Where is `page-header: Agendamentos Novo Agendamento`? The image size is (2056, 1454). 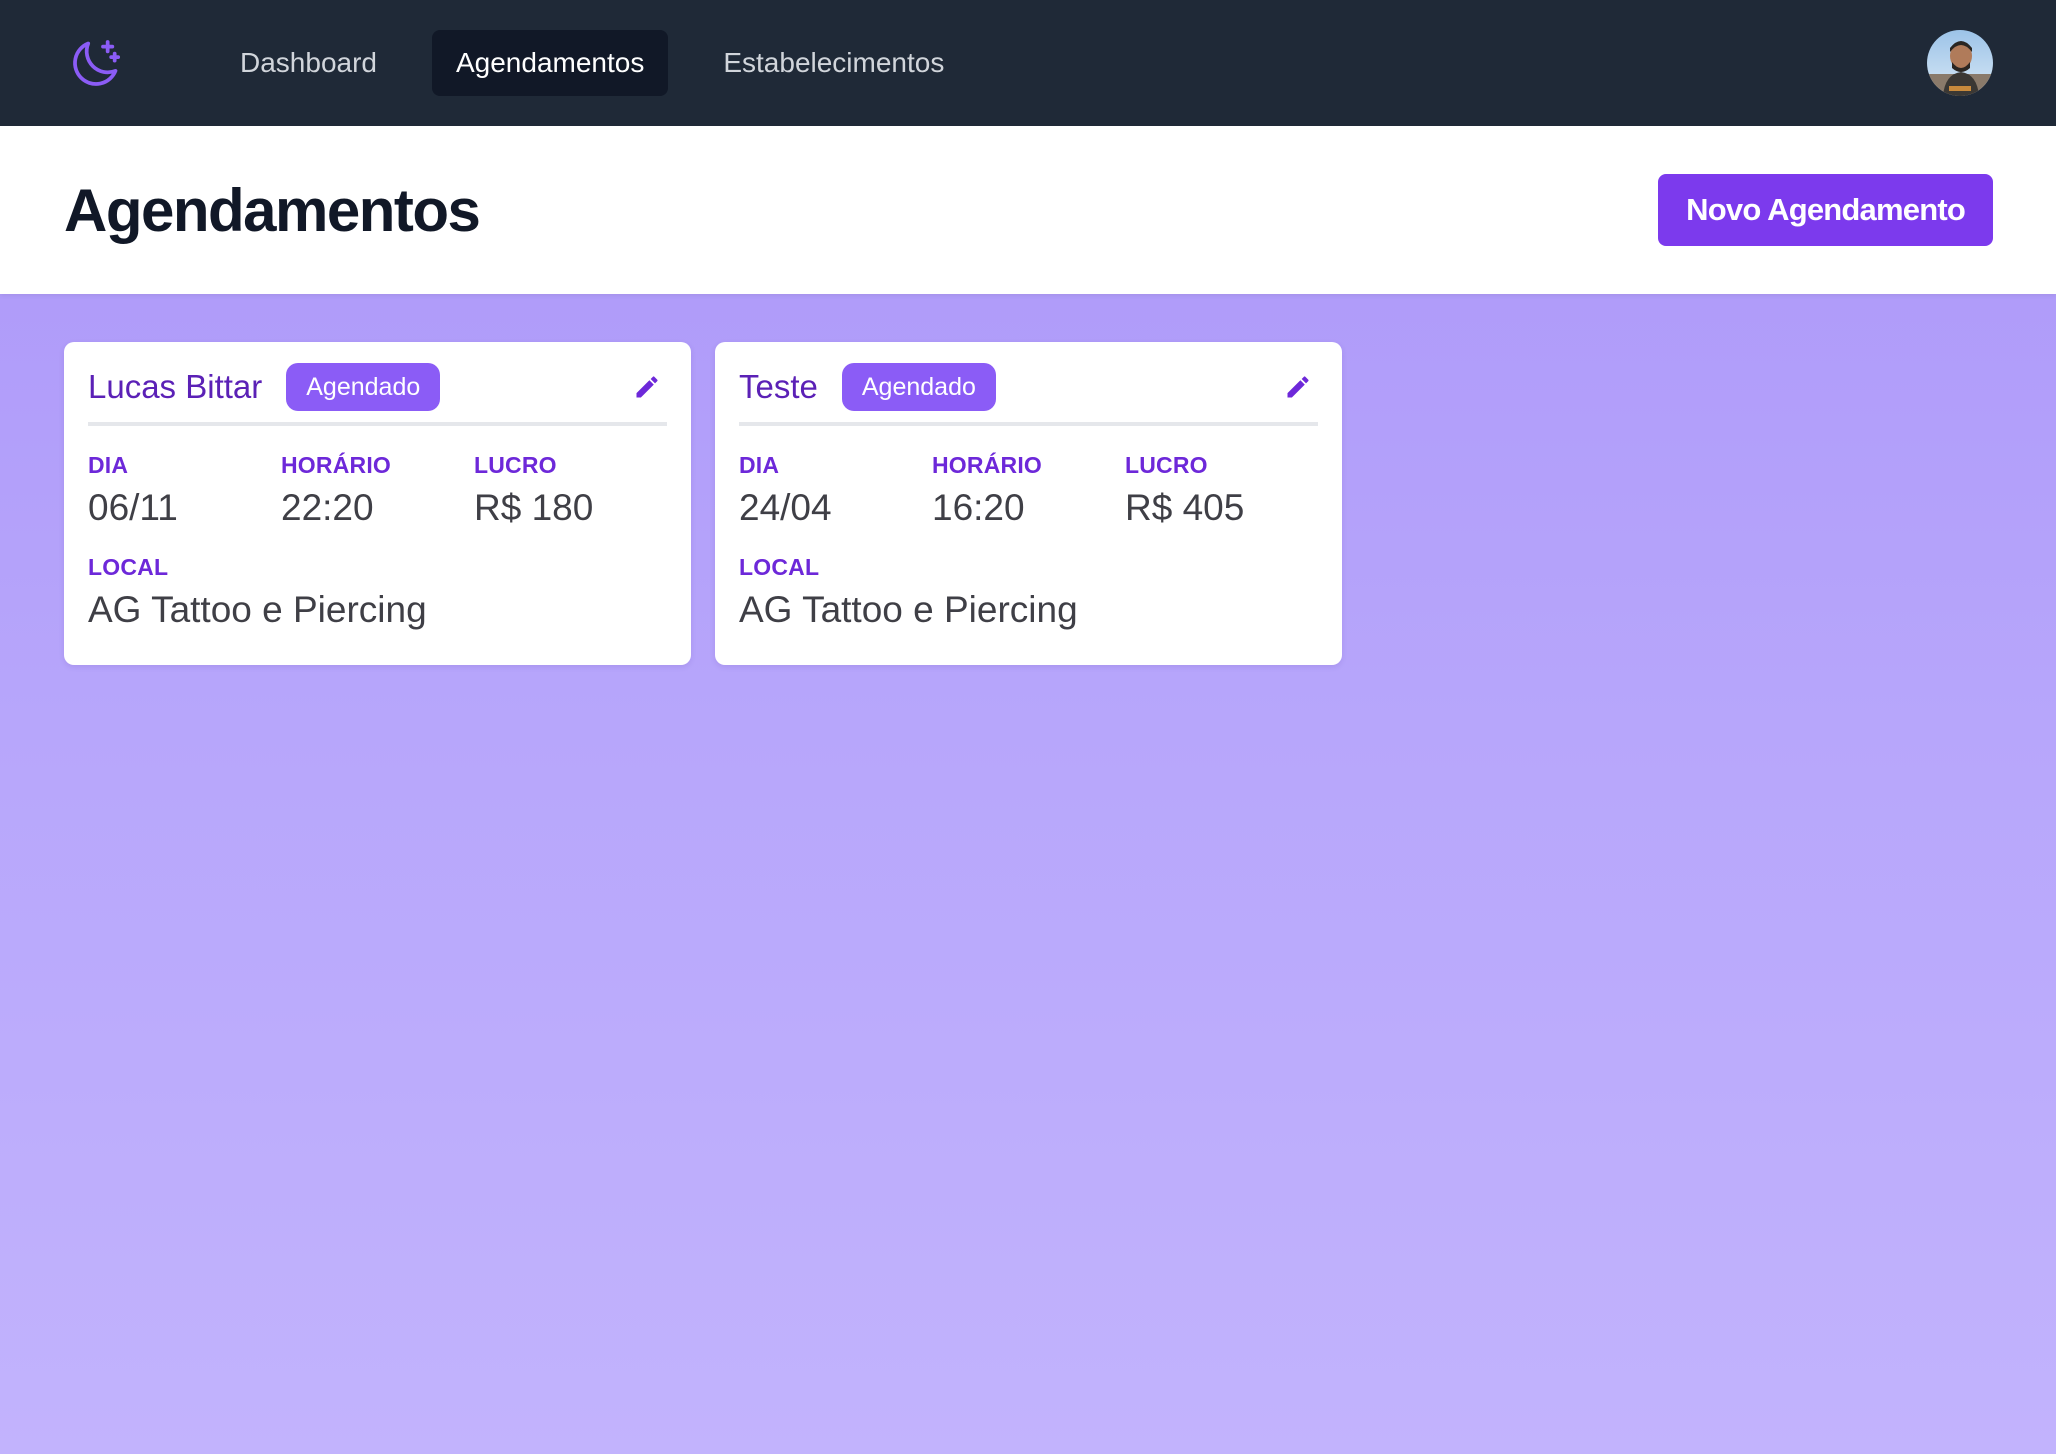 page-header: Agendamentos Novo Agendamento is located at coordinates (1028, 210).